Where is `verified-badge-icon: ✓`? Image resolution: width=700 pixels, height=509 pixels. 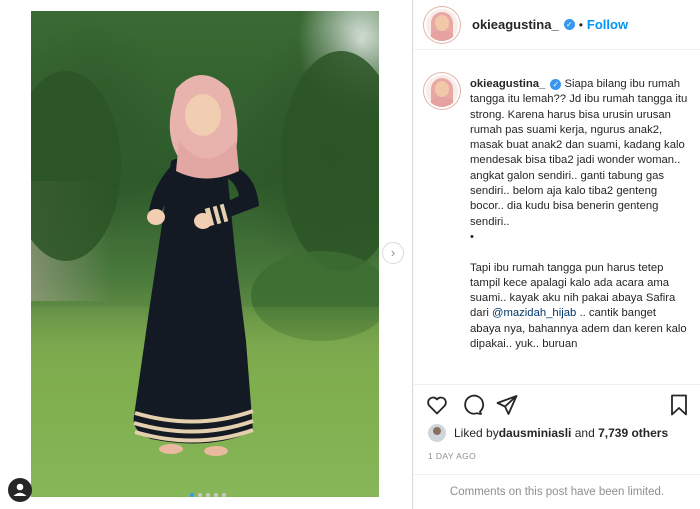 verified-badge-icon: ✓ is located at coordinates (569, 24).